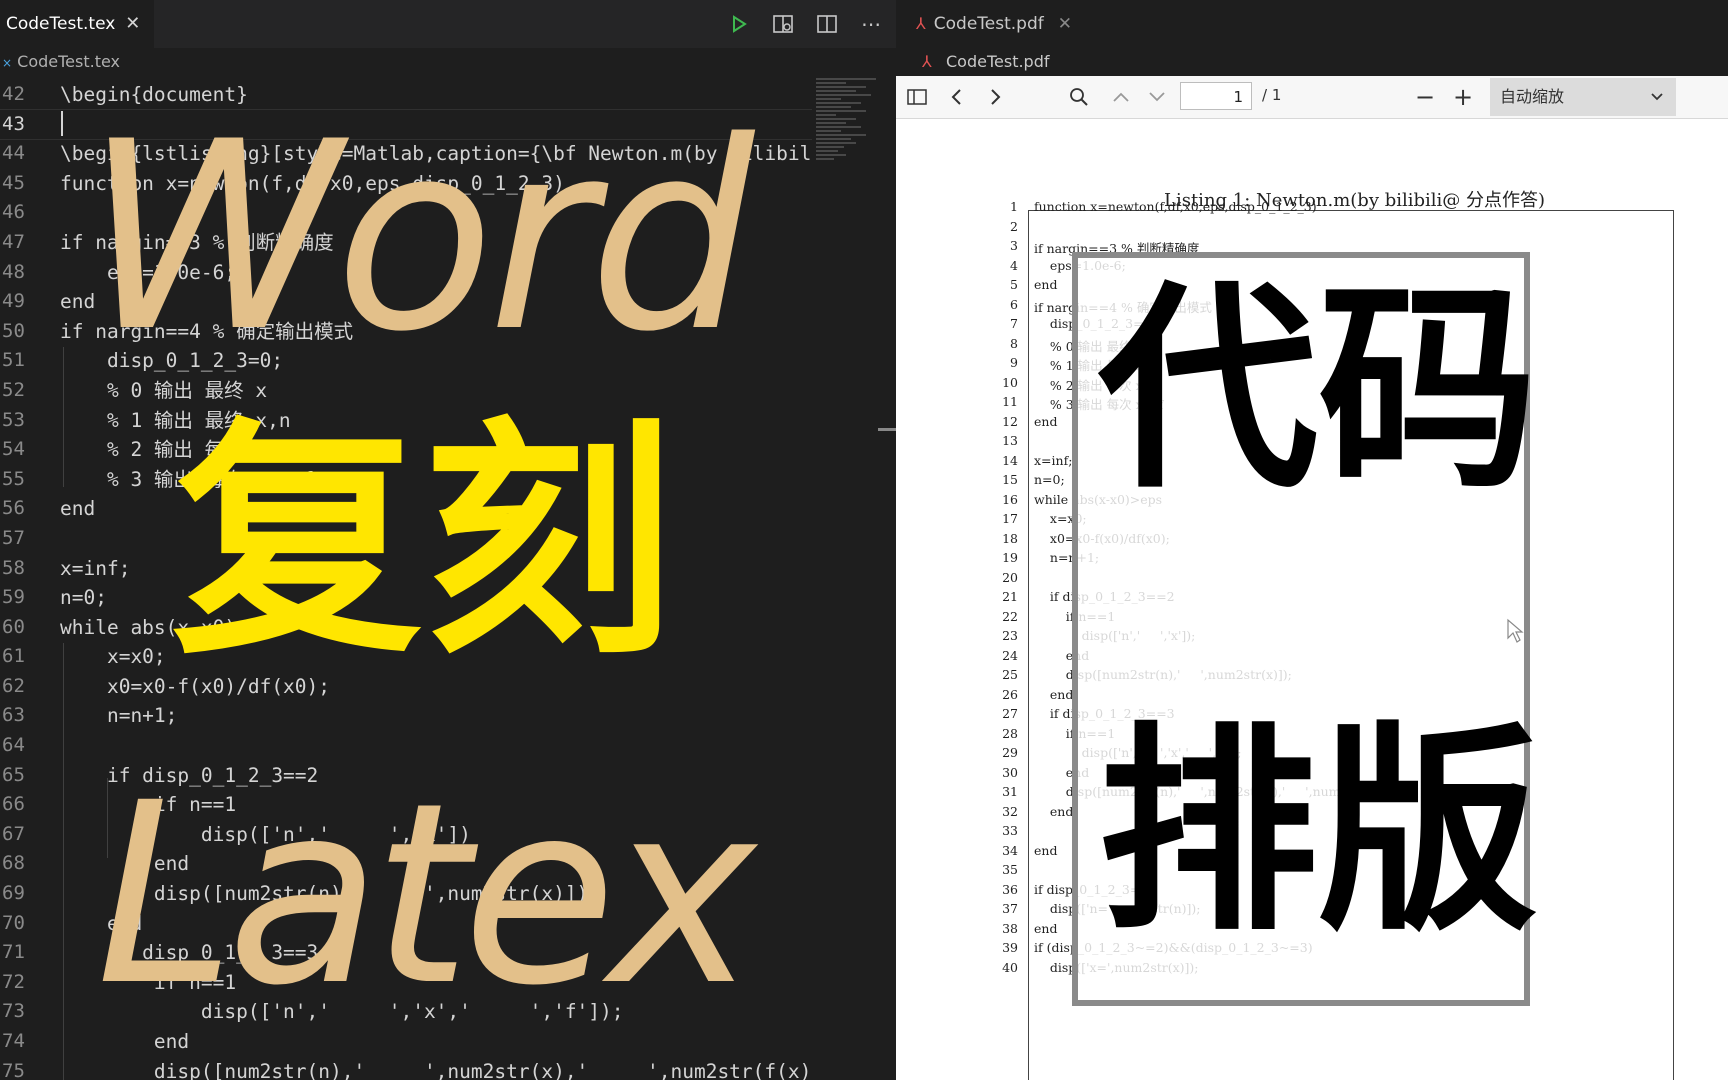 The image size is (1728, 1080). What do you see at coordinates (1157, 97) in the screenshot?
I see `next-page-icon` at bounding box center [1157, 97].